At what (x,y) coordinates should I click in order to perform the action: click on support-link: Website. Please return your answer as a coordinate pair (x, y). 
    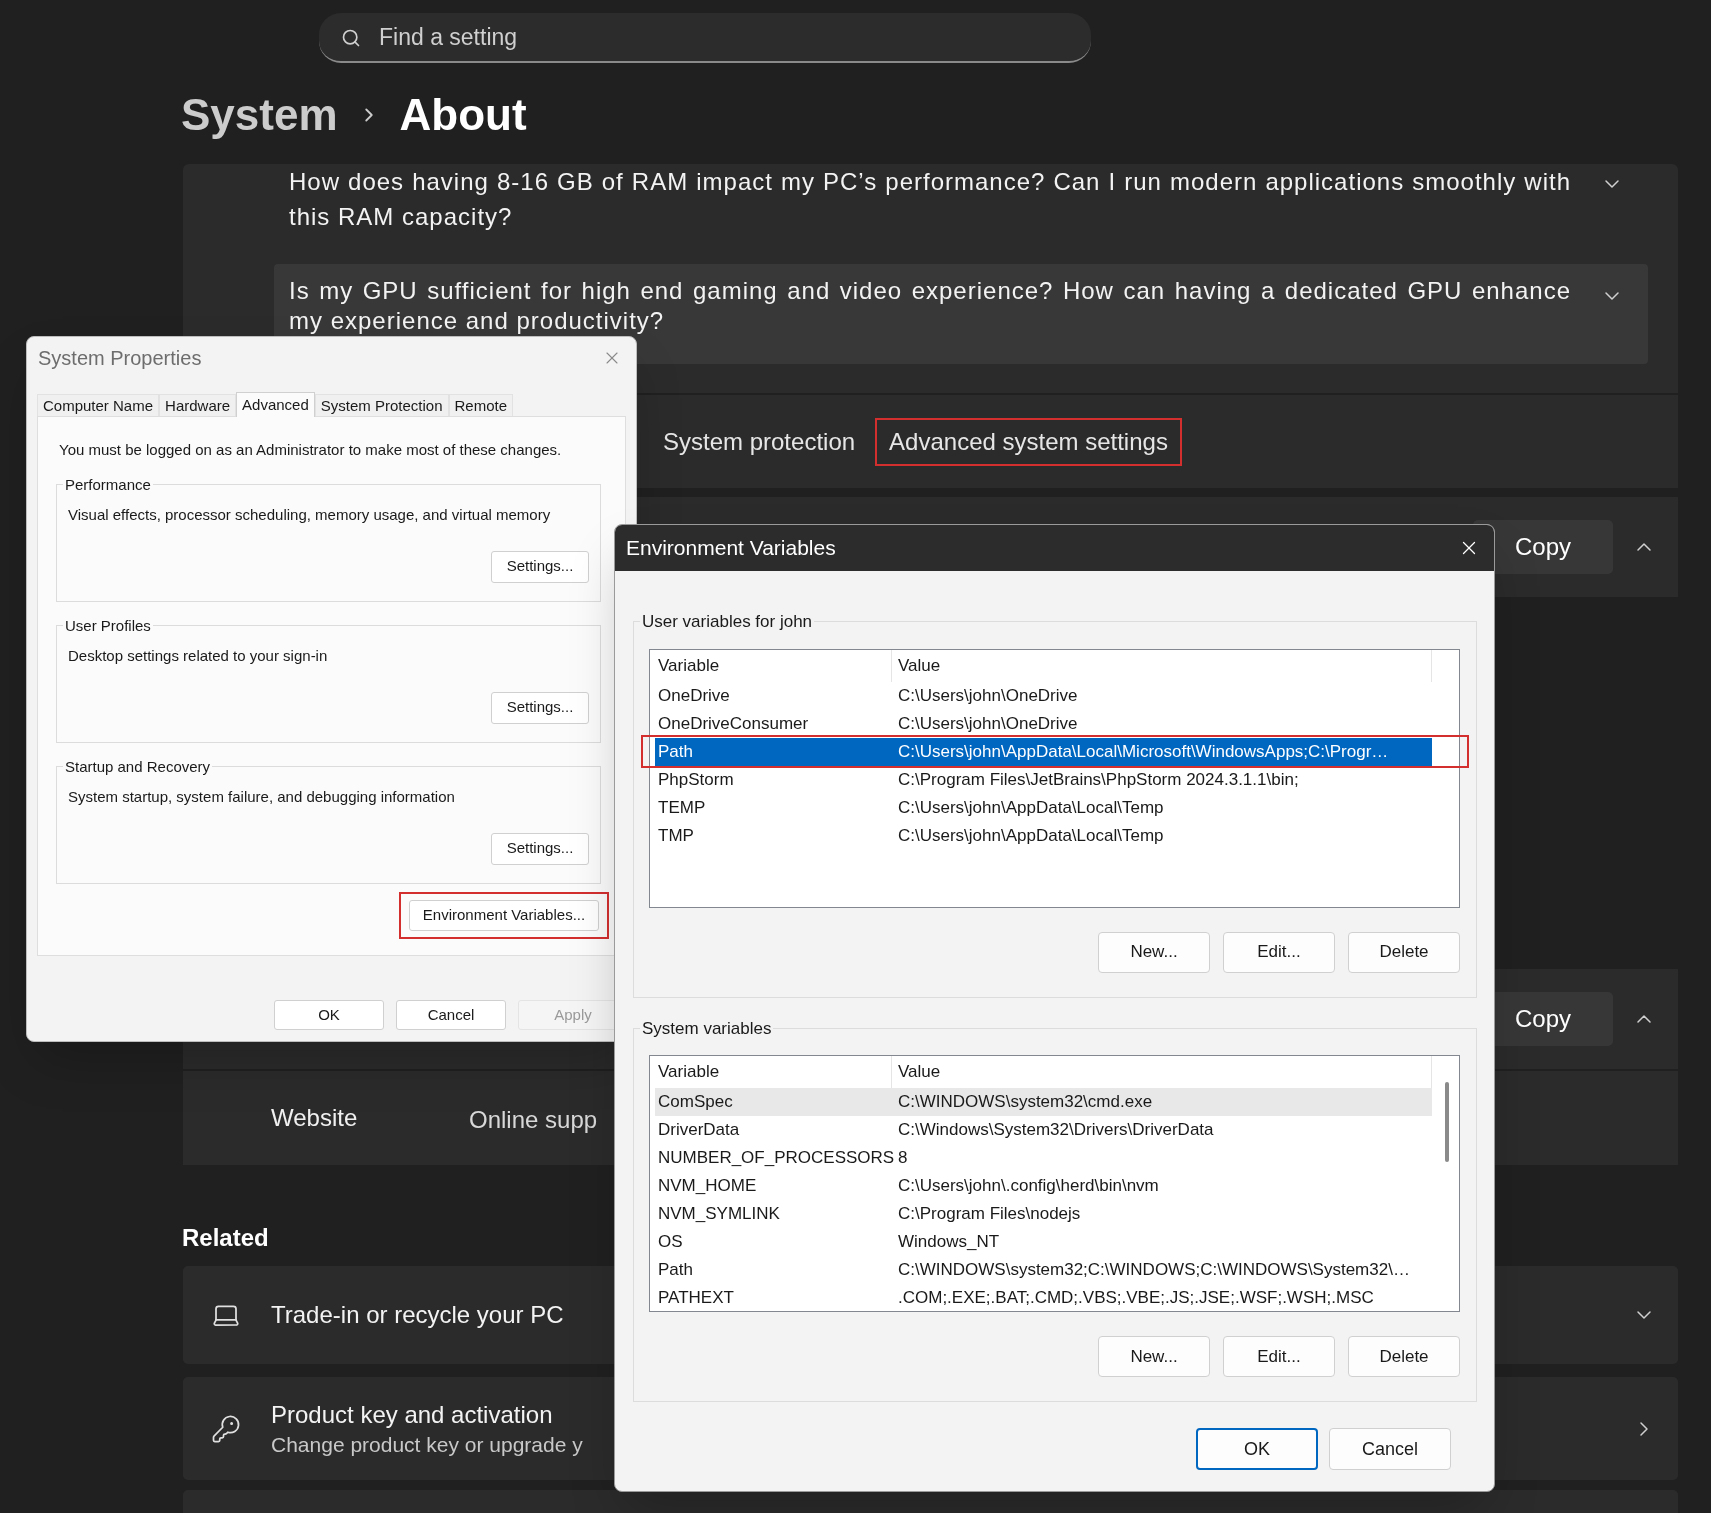
    Looking at the image, I should click on (370, 1118).